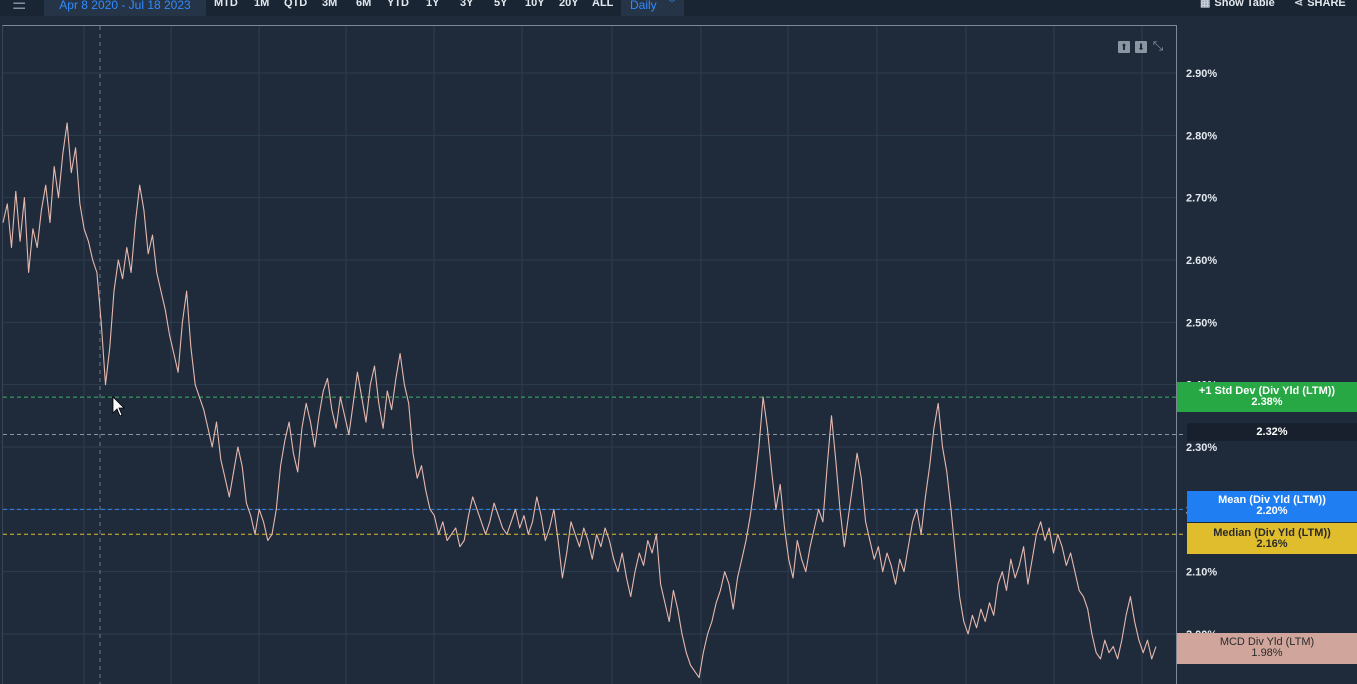 The height and width of the screenshot is (684, 1357). Describe the element at coordinates (1124, 47) in the screenshot. I see `upload-icon: ⬆` at that location.